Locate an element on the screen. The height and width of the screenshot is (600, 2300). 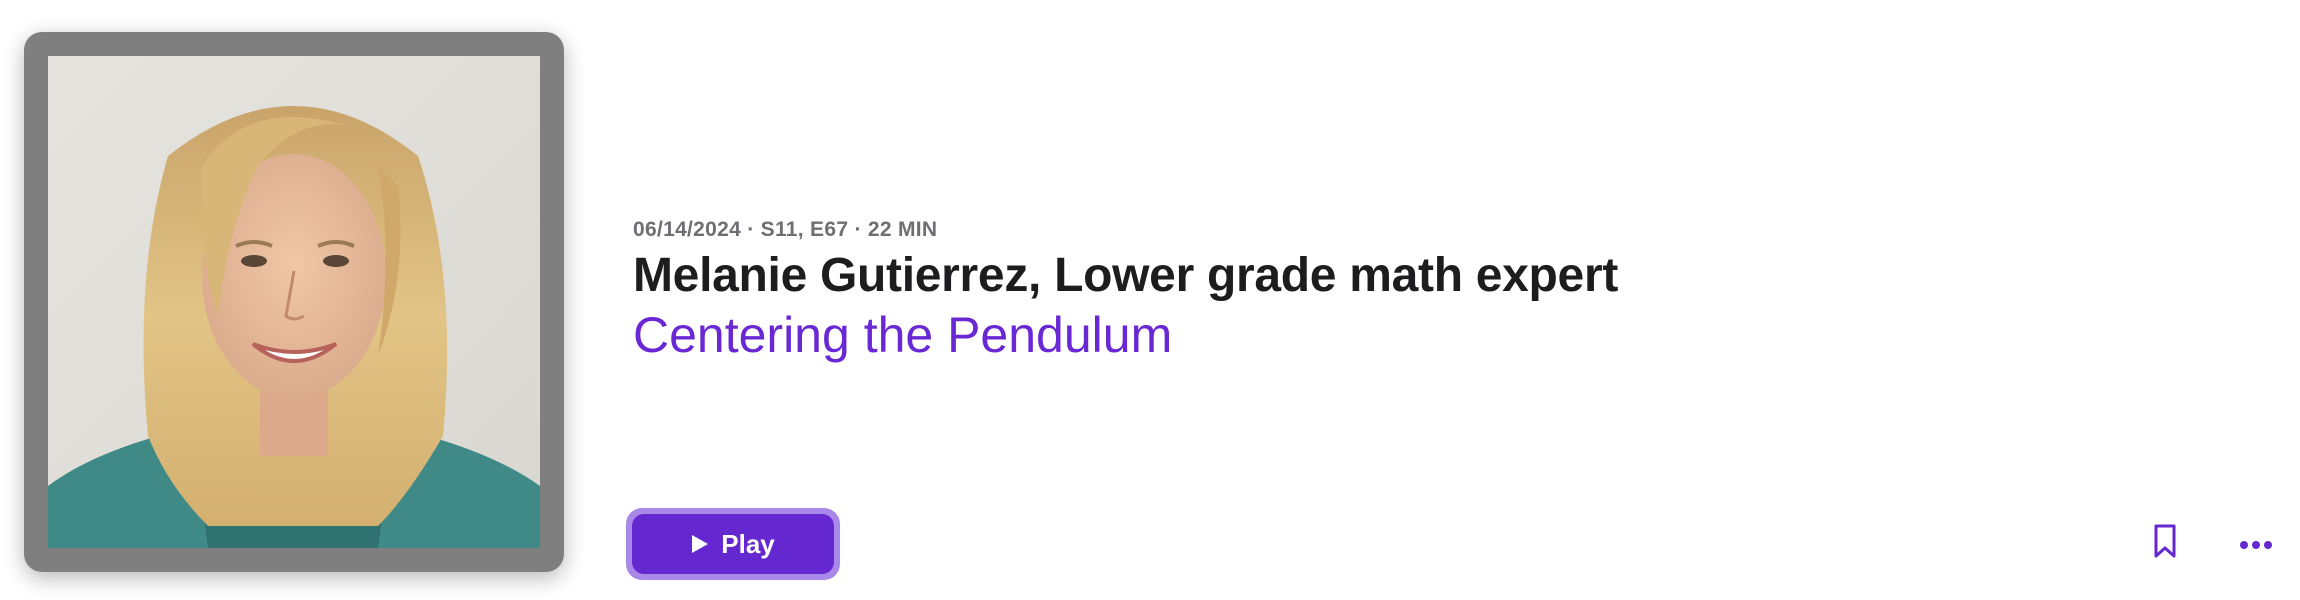
play-button: Play is located at coordinates (733, 544).